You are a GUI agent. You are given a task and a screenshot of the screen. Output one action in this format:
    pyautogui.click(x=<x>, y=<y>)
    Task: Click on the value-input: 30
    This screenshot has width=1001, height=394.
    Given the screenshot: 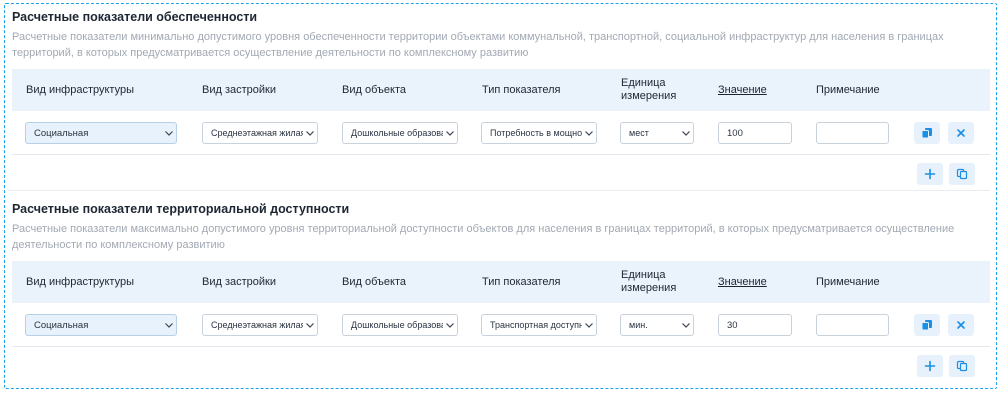 What is the action you would take?
    pyautogui.click(x=755, y=325)
    